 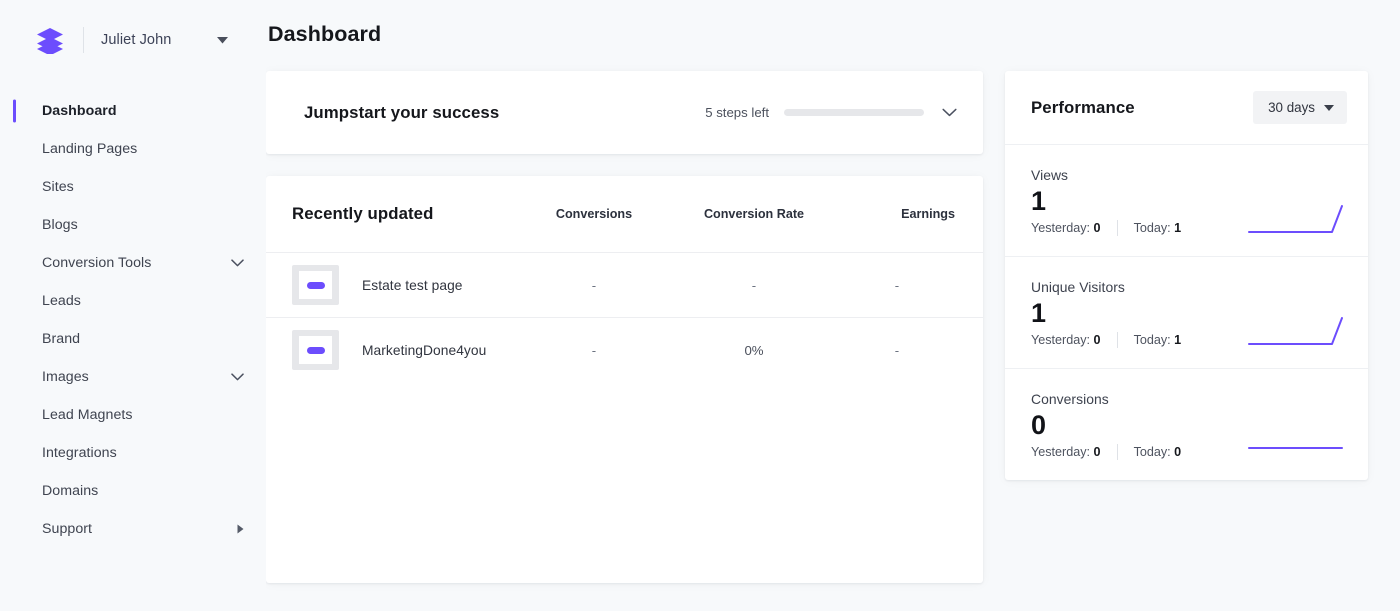 I want to click on sidebar-item-label: Sites, so click(x=58, y=187).